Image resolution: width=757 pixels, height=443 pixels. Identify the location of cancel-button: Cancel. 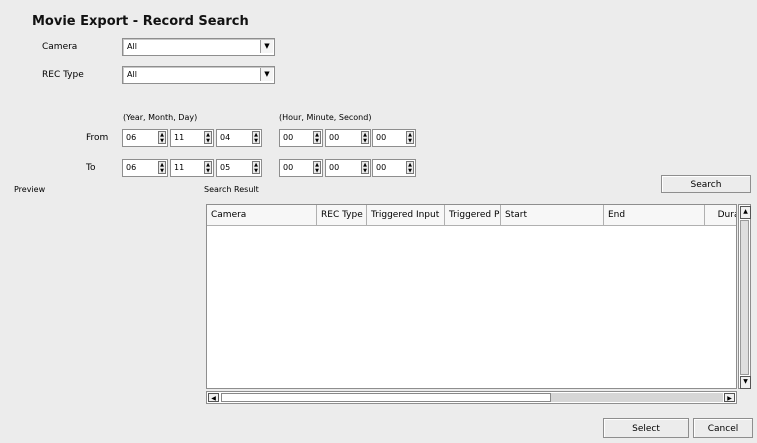
(723, 428).